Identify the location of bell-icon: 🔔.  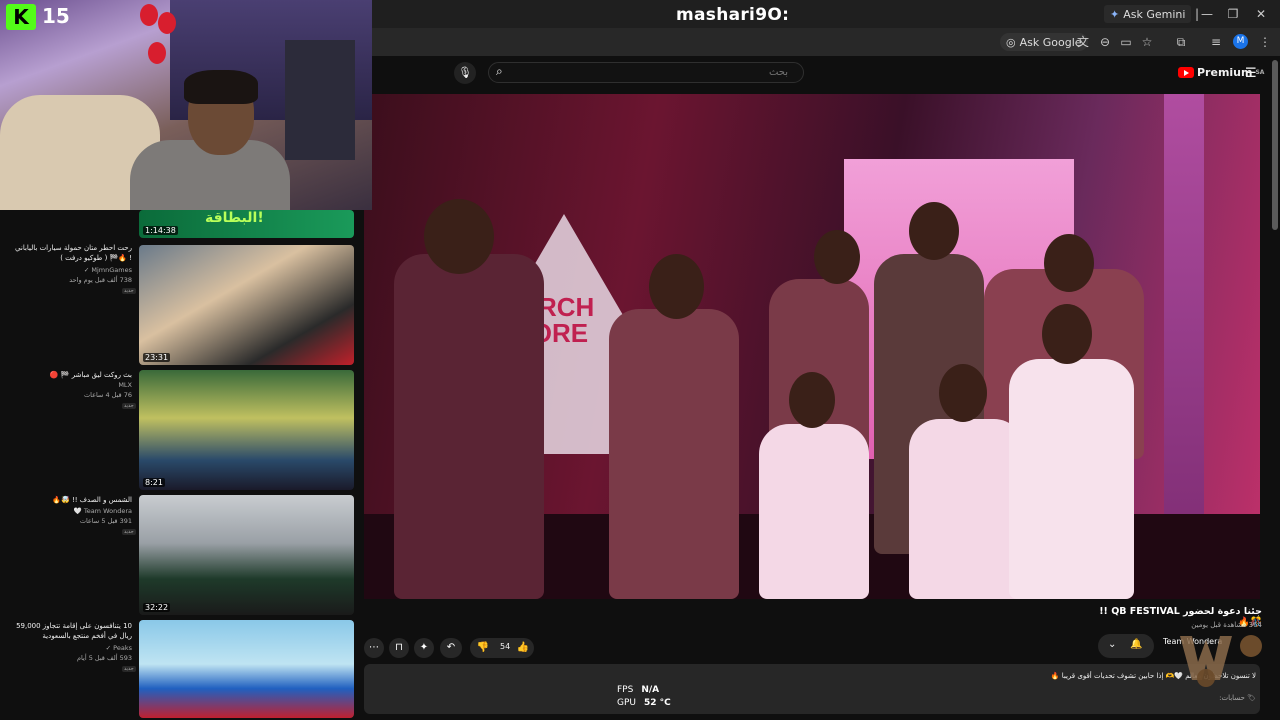
(1136, 644).